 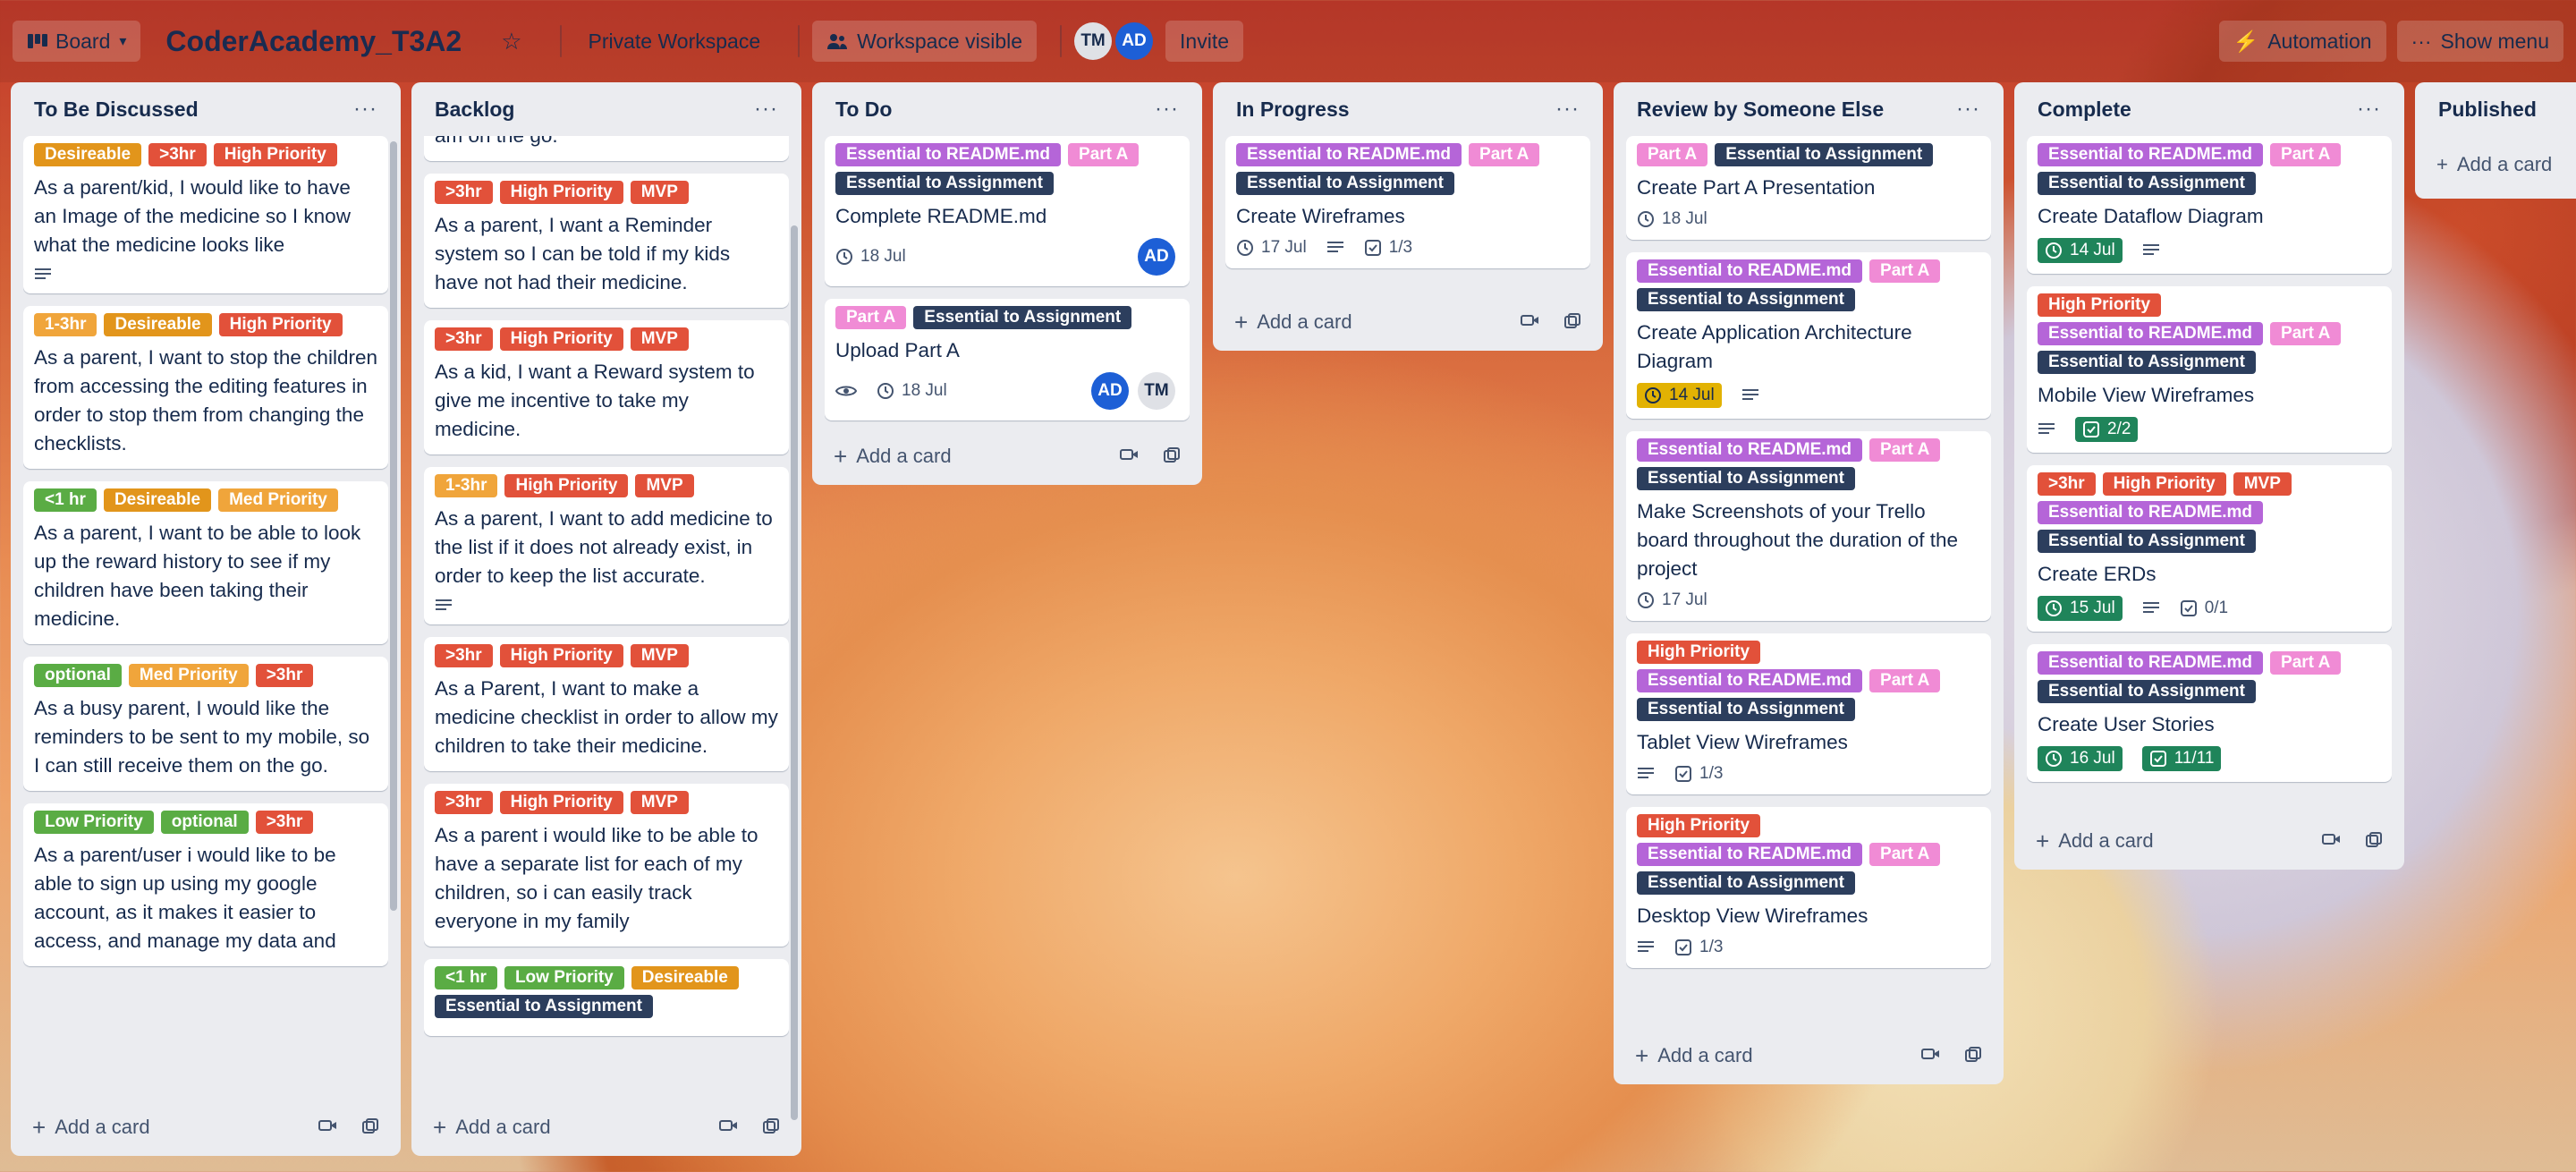 I want to click on list-title: Backlog, so click(x=474, y=110).